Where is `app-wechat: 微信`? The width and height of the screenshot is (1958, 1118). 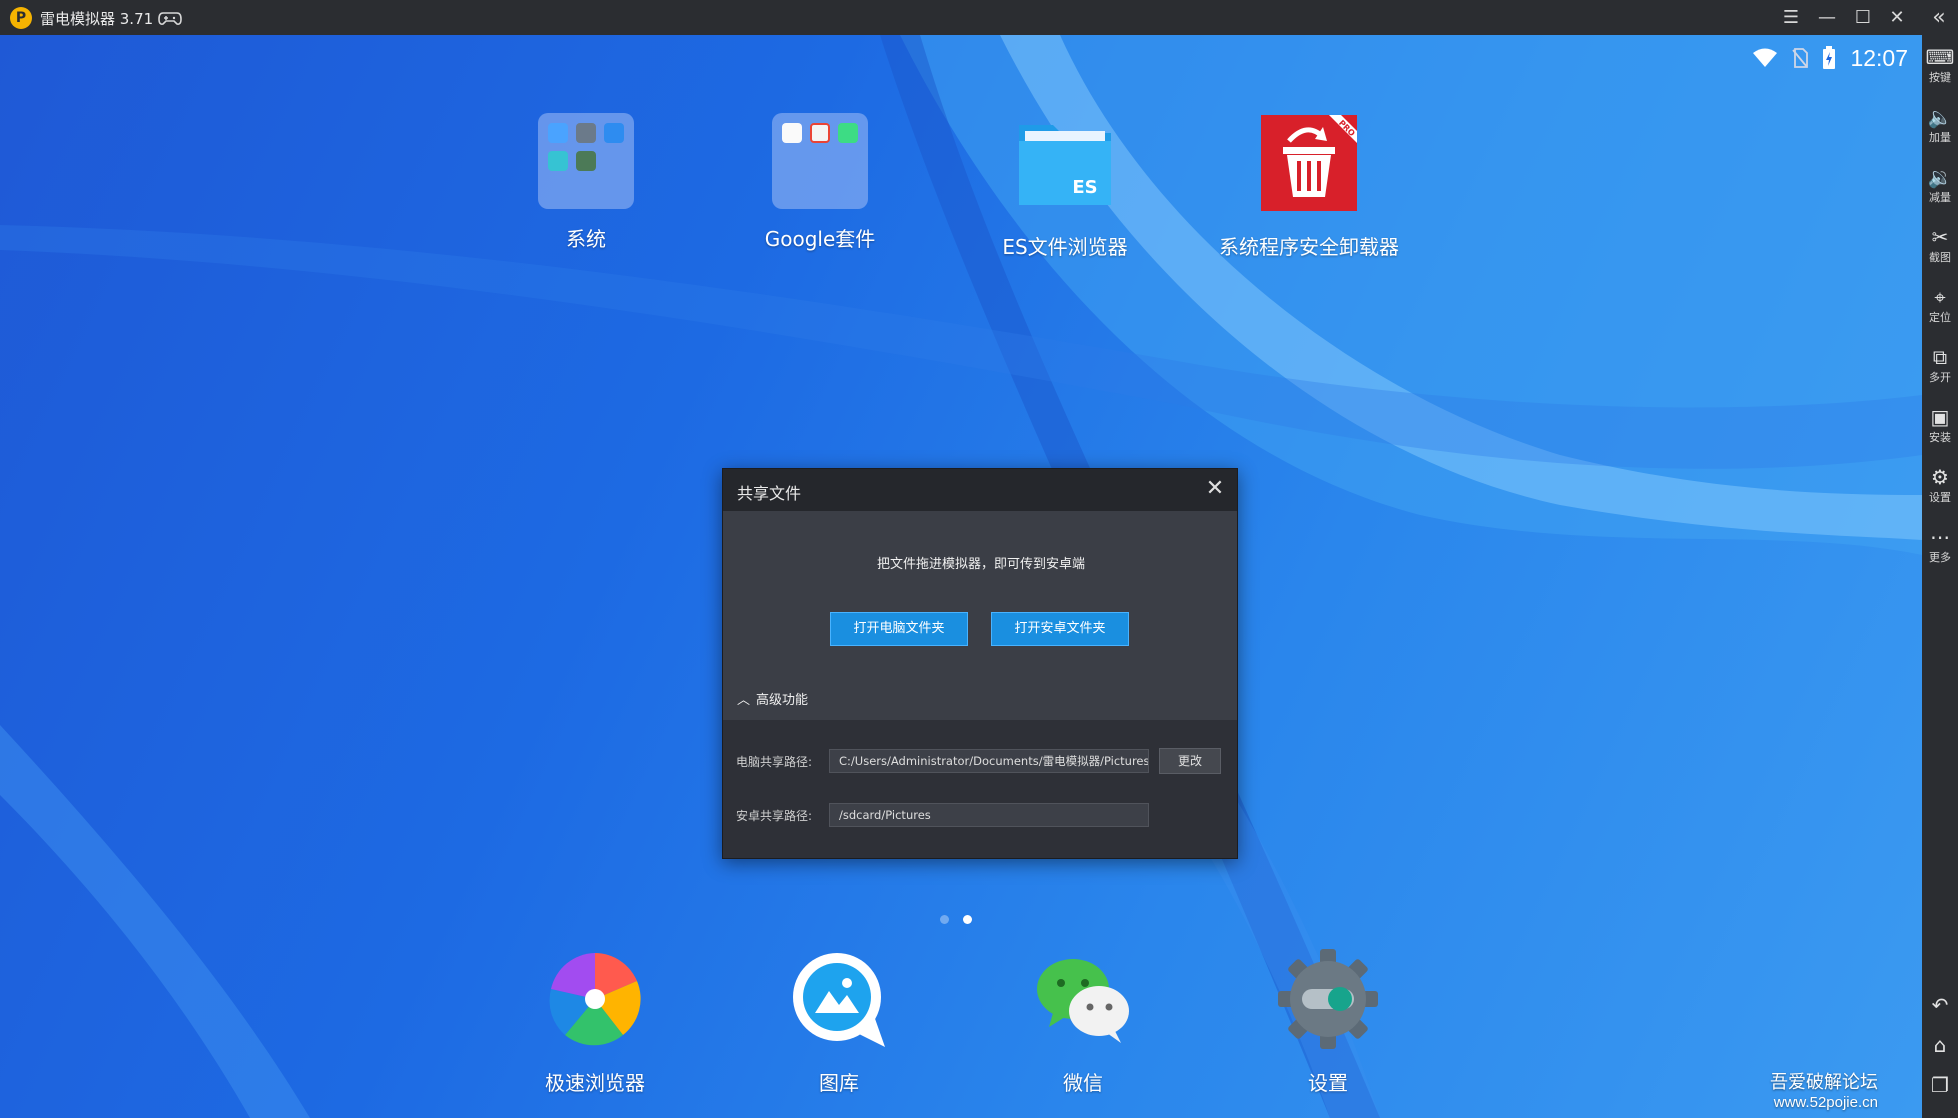 app-wechat: 微信 is located at coordinates (1083, 1022).